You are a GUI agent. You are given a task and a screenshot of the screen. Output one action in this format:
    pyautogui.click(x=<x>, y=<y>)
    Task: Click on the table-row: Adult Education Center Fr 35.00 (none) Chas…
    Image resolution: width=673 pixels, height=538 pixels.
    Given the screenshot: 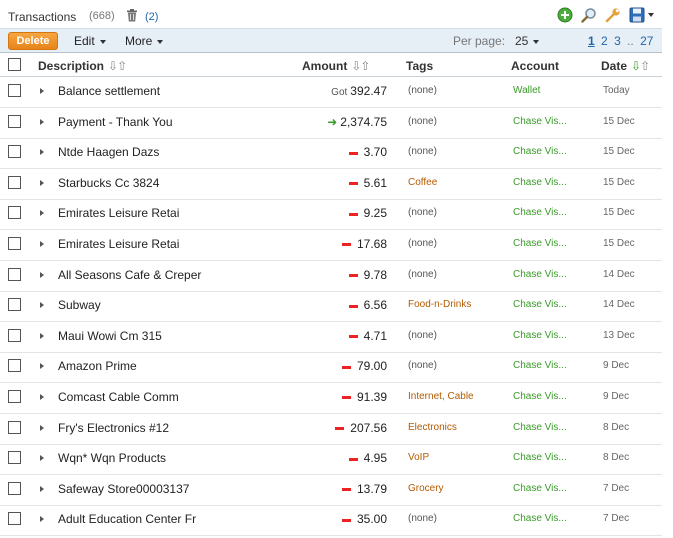 What is the action you would take?
    pyautogui.click(x=331, y=521)
    